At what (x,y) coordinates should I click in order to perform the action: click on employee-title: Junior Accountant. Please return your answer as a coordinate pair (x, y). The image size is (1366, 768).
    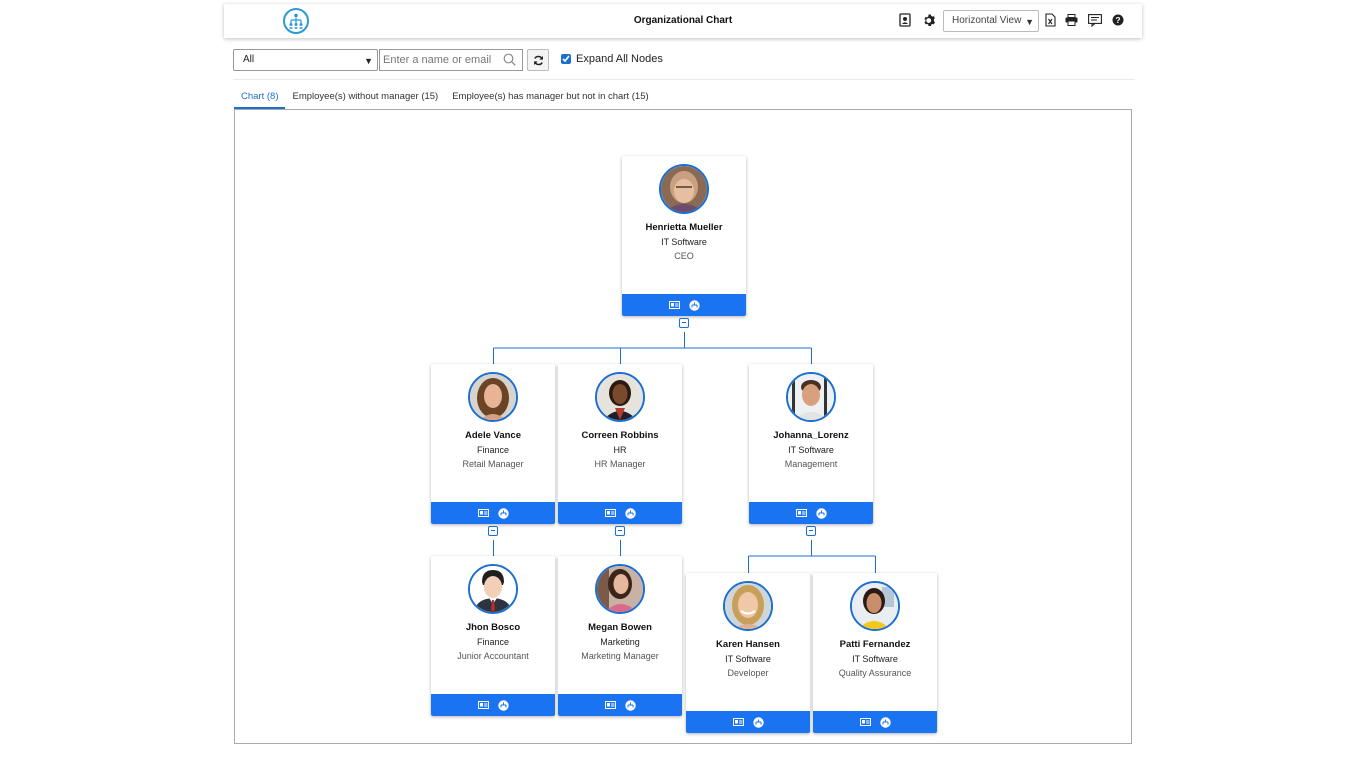
    Looking at the image, I should click on (493, 656).